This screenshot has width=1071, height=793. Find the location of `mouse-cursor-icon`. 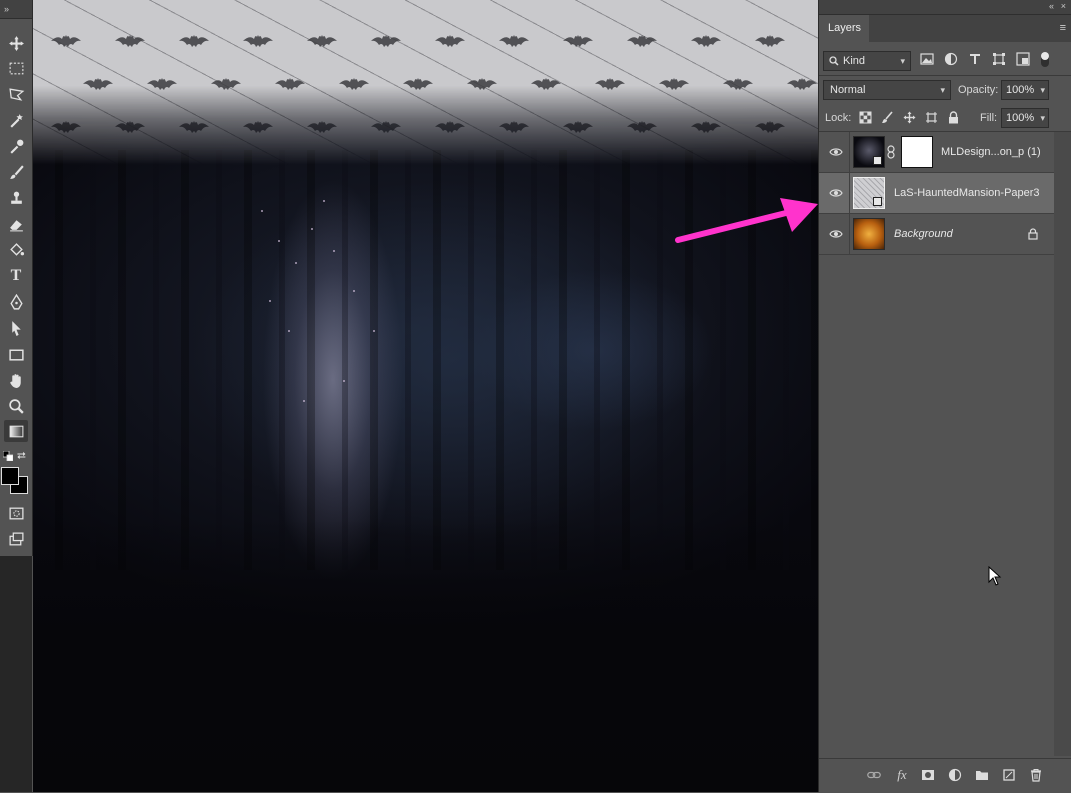

mouse-cursor-icon is located at coordinates (995, 576).